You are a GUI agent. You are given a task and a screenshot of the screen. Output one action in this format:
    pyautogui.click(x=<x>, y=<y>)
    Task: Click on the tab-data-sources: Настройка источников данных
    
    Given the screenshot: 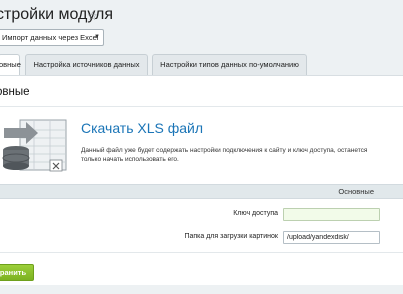 What is the action you would take?
    pyautogui.click(x=86, y=64)
    